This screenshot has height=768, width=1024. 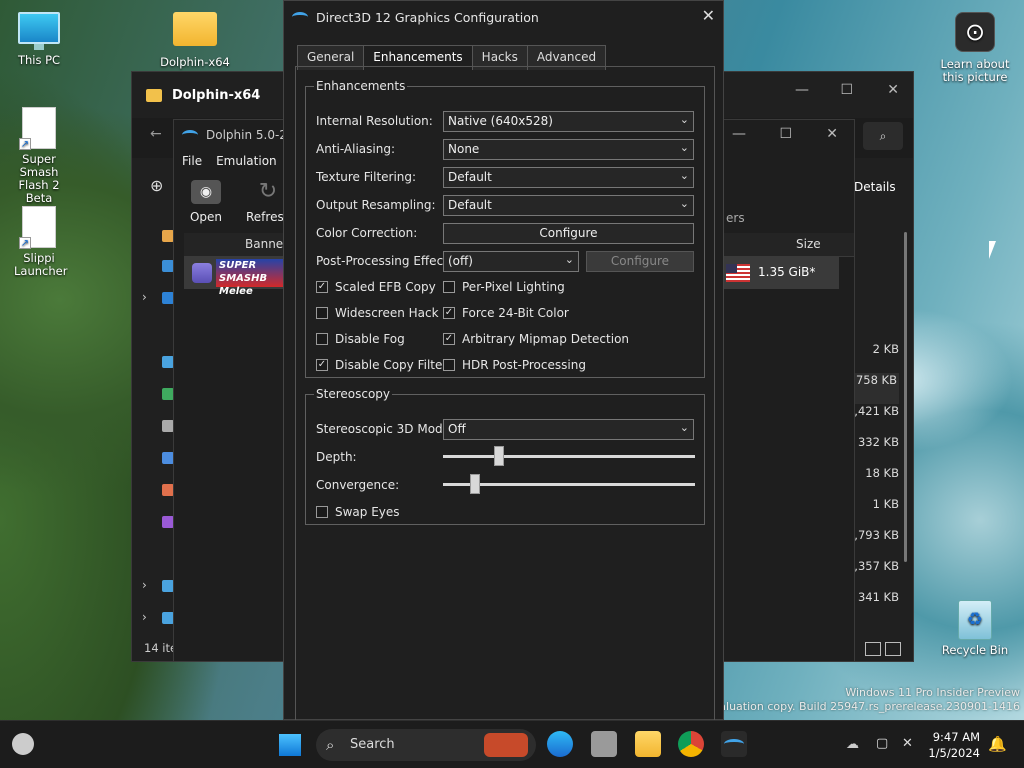 I want to click on arbitrary-mipmap-checkbox: ✓ Arbitrary Mipmap Detection, so click(x=536, y=339).